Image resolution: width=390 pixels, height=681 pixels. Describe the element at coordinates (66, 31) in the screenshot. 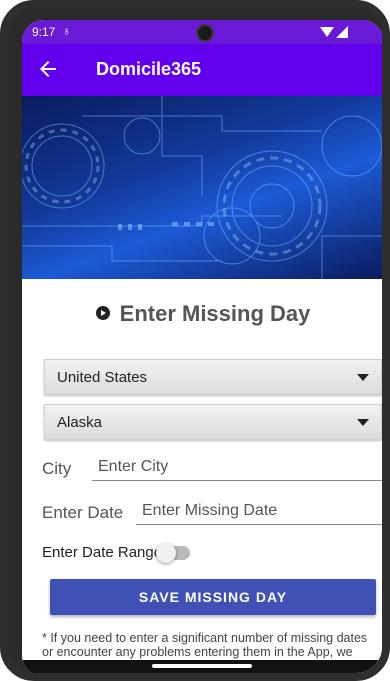

I see `sync-icon: ♁` at that location.